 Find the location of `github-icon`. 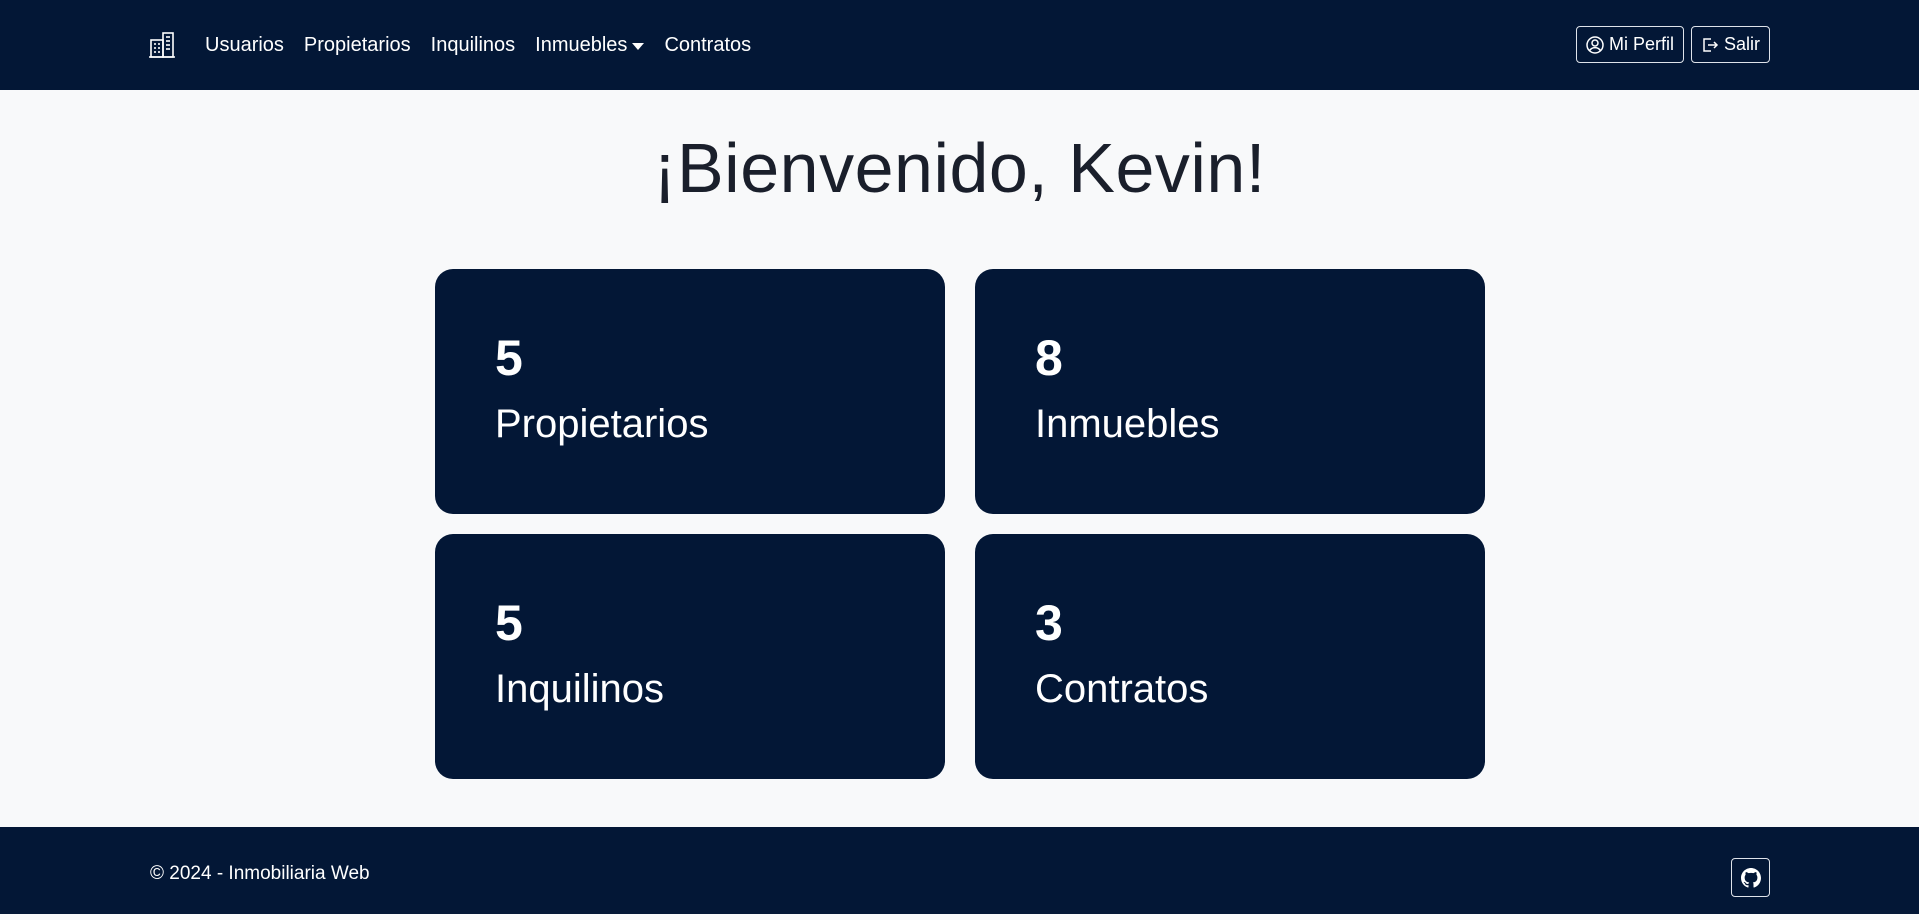

github-icon is located at coordinates (1750, 877).